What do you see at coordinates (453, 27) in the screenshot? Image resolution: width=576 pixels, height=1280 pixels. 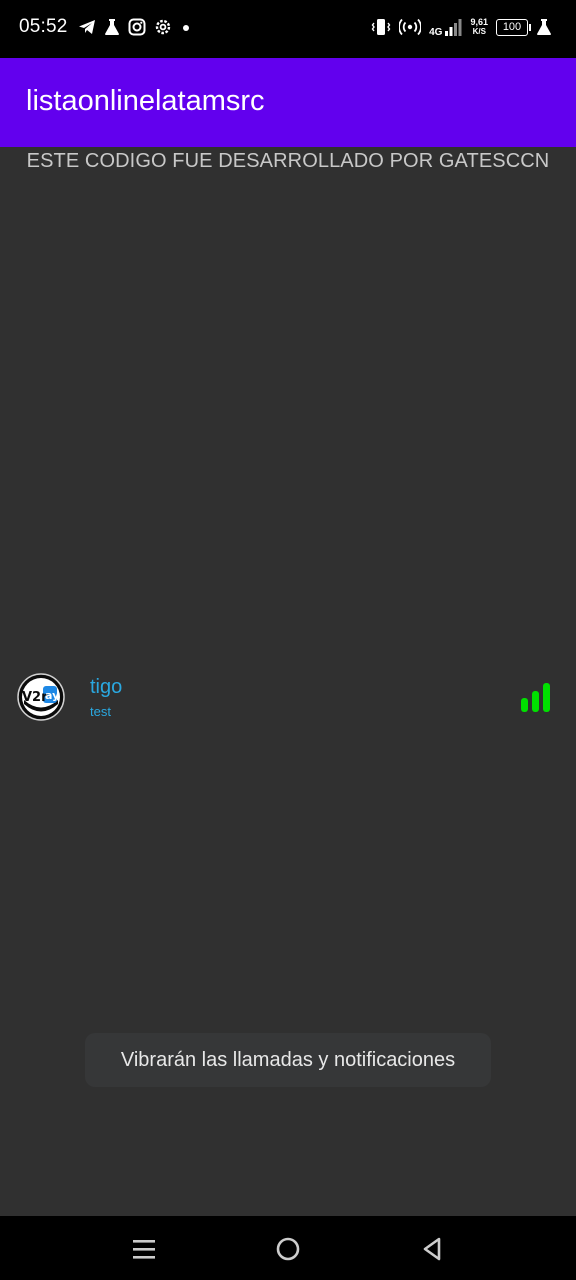 I see `cell-signal-icon` at bounding box center [453, 27].